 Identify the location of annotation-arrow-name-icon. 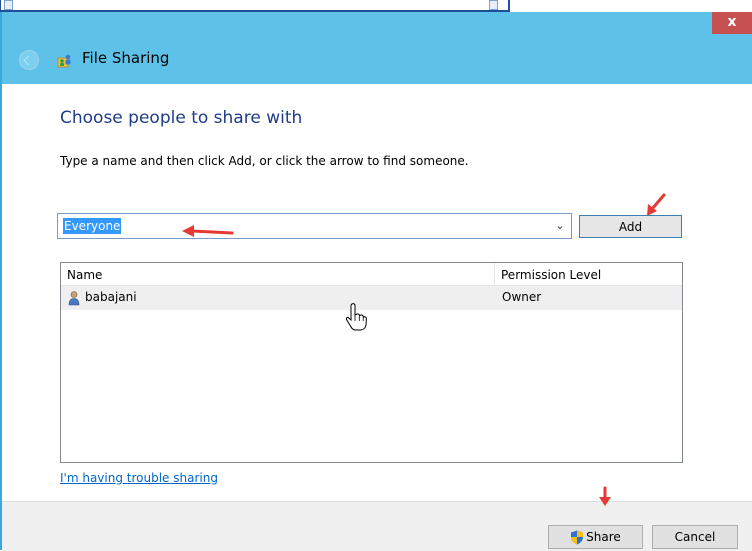
(208, 231).